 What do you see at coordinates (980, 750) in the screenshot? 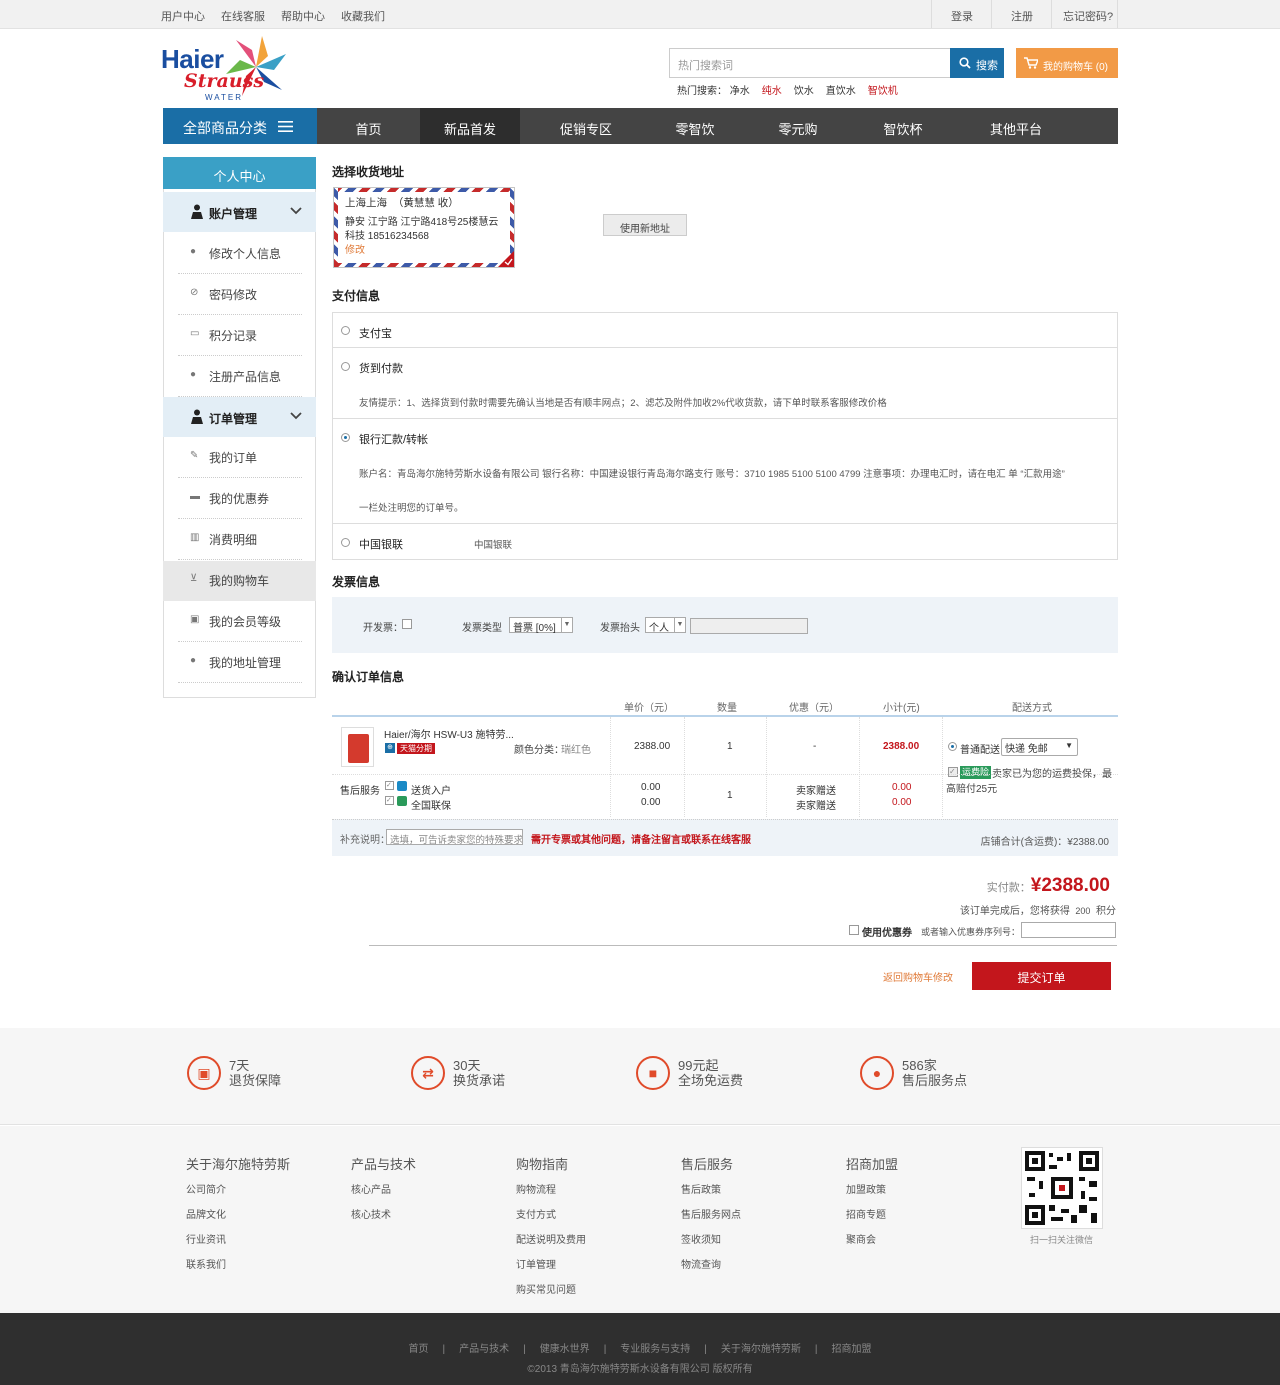
I see `delivery-label: 普通配送` at bounding box center [980, 750].